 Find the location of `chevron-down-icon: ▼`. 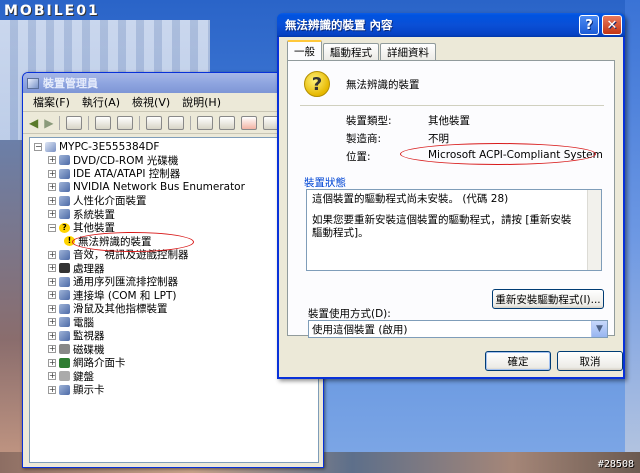

chevron-down-icon: ▼ is located at coordinates (599, 329).